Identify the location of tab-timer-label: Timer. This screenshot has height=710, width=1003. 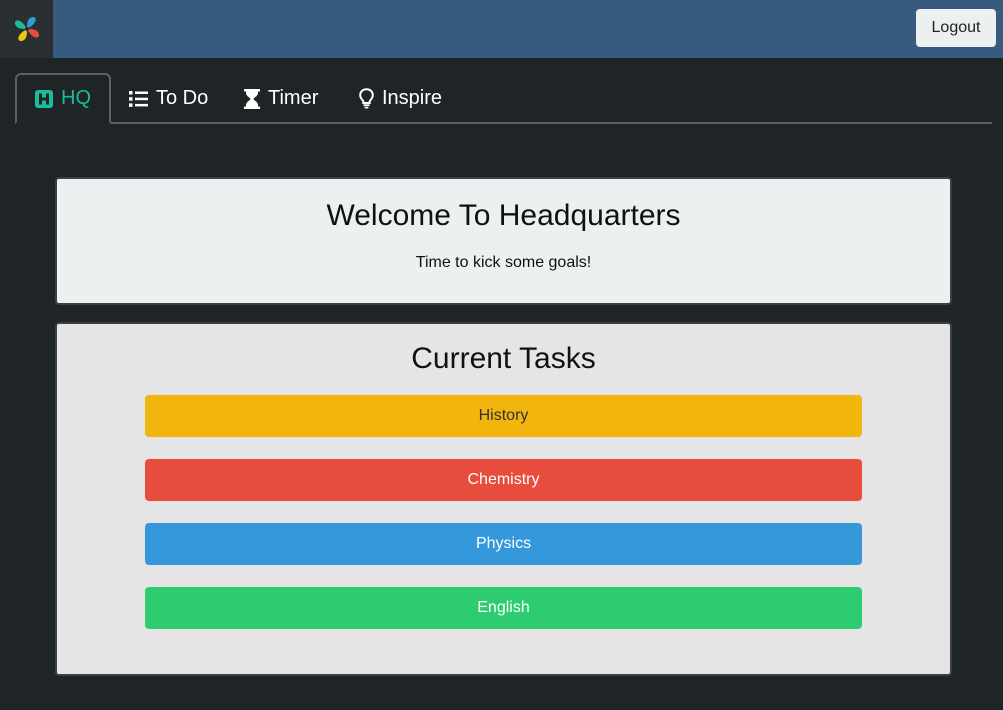
(293, 98).